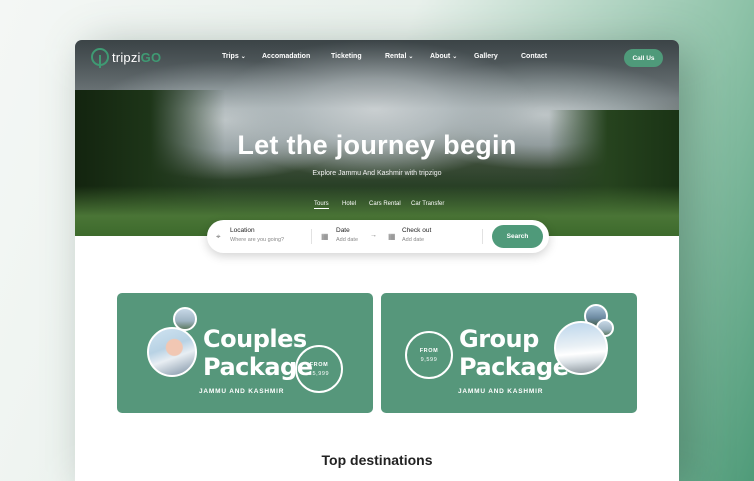  I want to click on location-input: Where are you going?, so click(257, 240).